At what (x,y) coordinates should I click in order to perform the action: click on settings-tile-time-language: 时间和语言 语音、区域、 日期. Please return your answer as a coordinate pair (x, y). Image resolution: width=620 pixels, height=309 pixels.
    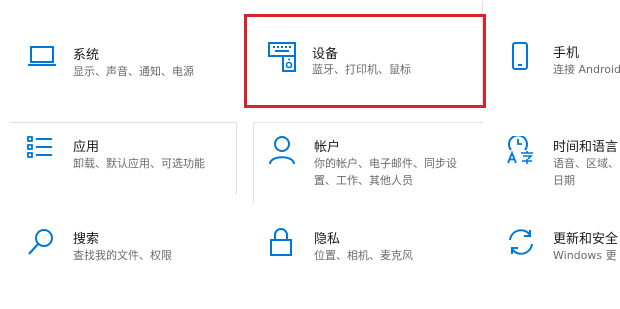
    Looking at the image, I should click on (563, 176).